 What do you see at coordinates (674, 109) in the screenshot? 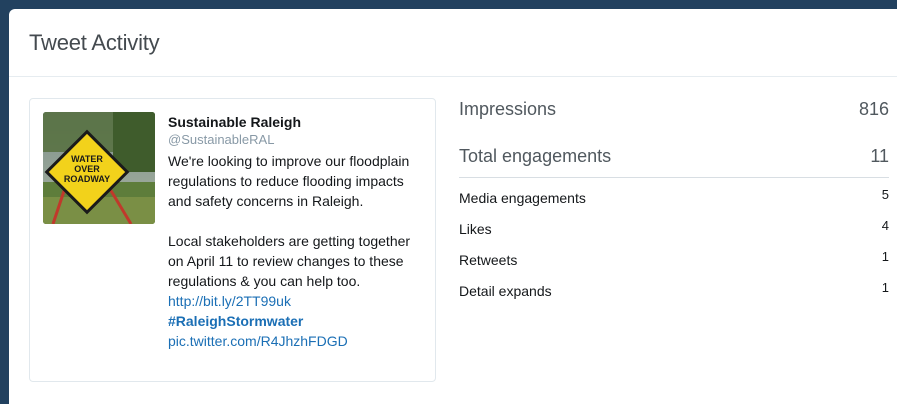
I see `impressions-row: Impressions 816` at bounding box center [674, 109].